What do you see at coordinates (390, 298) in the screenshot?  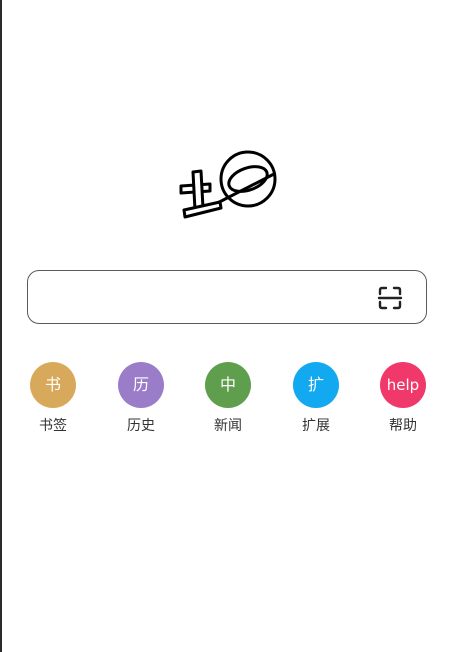 I see `scan-icon` at bounding box center [390, 298].